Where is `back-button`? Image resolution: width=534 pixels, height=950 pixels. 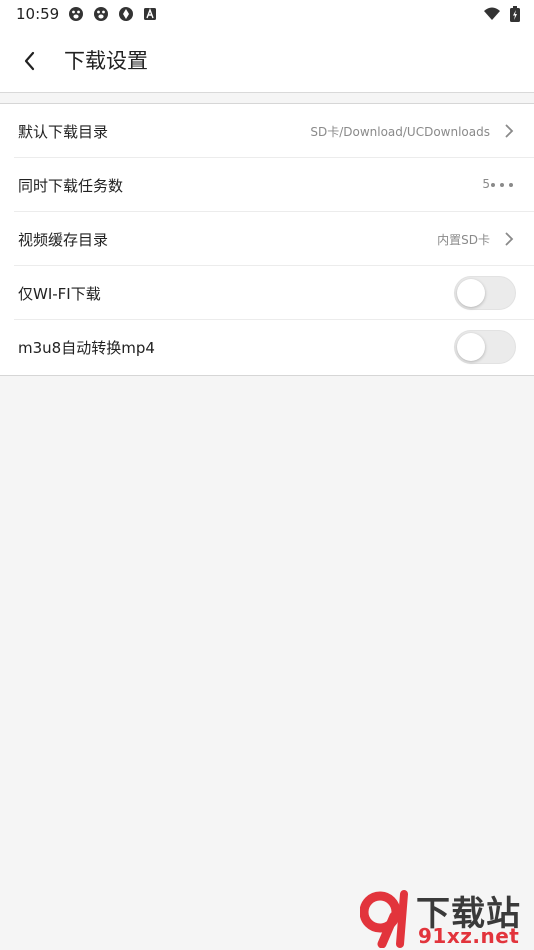
back-button is located at coordinates (30, 61).